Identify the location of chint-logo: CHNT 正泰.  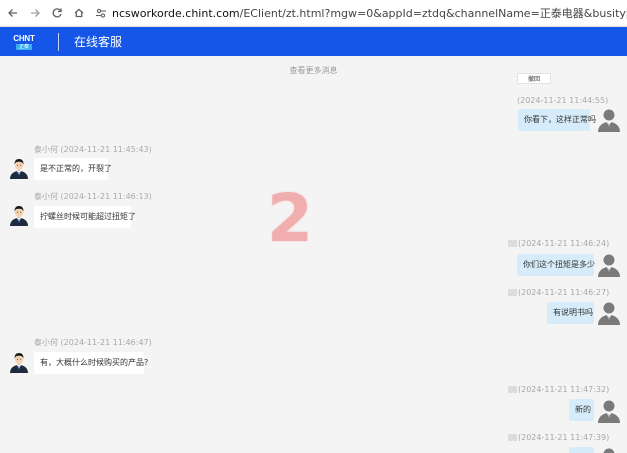
(24, 41).